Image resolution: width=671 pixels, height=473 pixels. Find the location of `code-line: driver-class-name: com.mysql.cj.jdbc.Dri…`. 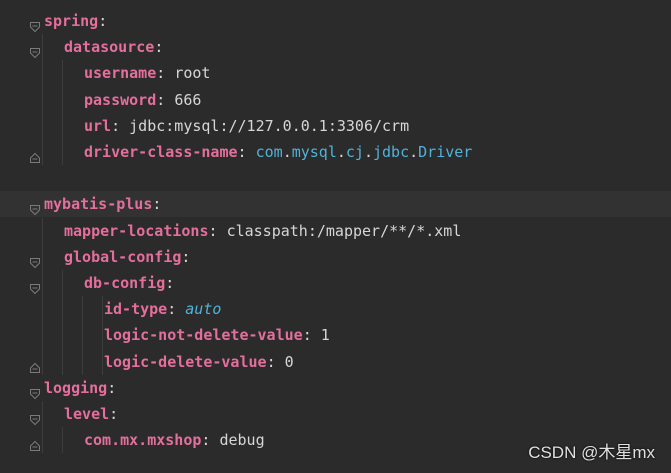

code-line: driver-class-name: com.mysql.cj.jdbc.Dri… is located at coordinates (335, 152).